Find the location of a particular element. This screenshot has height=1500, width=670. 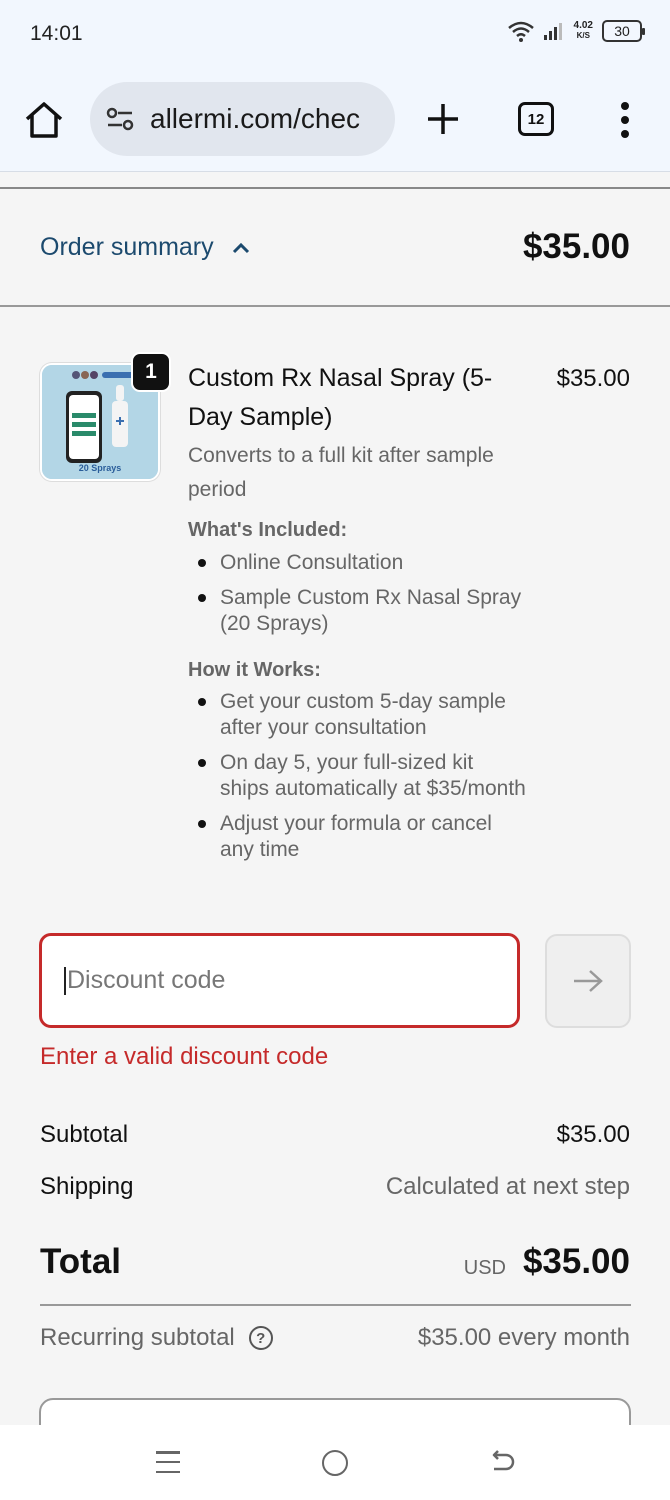

order-summary-label: Order summary is located at coordinates (127, 247).